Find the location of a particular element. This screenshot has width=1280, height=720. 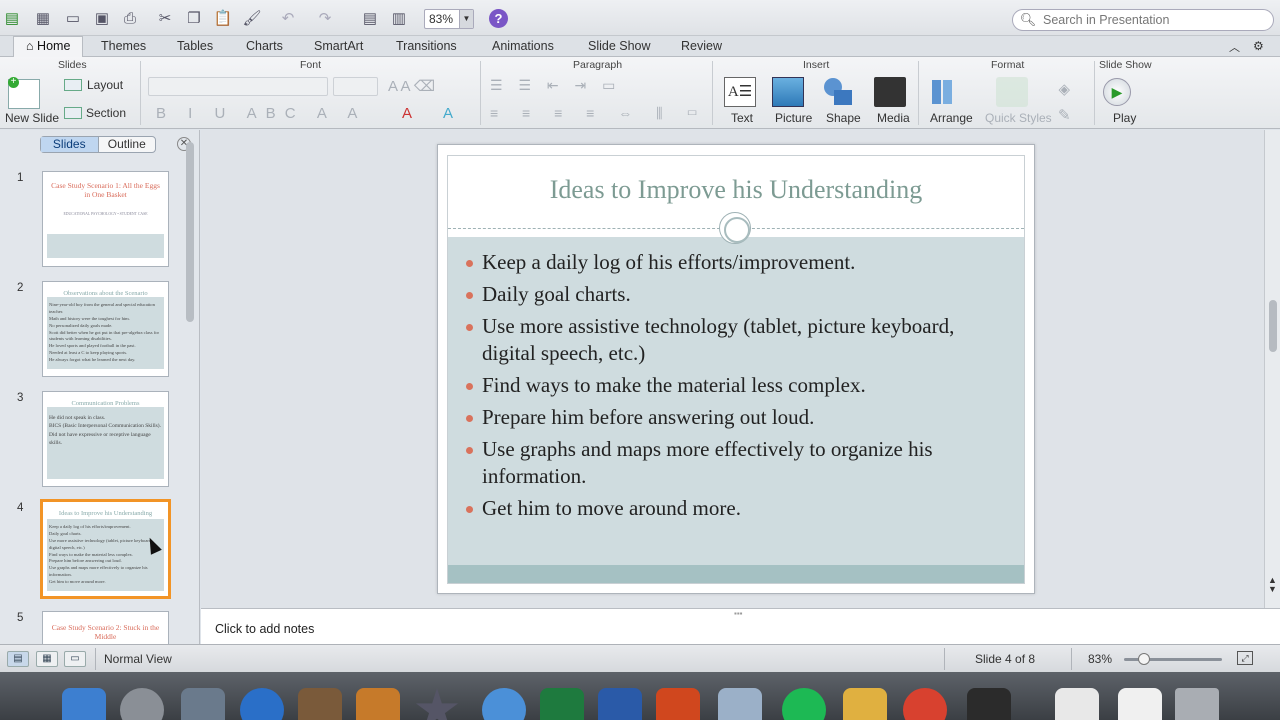

tab-themes: Themes is located at coordinates (123, 46).